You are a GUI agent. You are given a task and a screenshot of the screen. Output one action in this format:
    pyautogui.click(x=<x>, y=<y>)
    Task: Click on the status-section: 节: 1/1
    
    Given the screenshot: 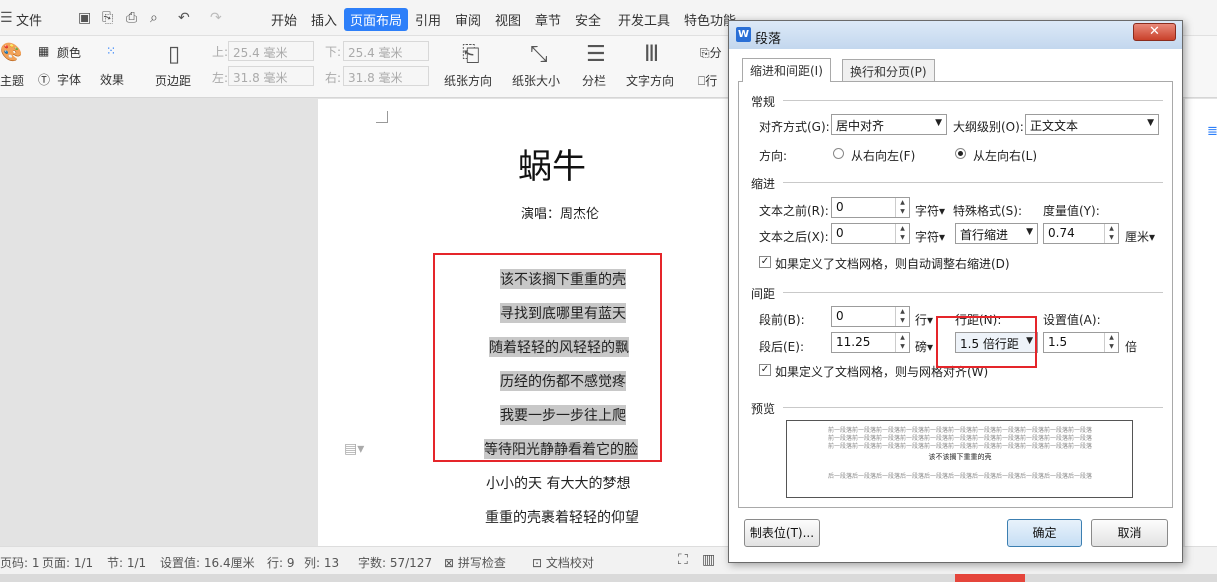 What is the action you would take?
    pyautogui.click(x=126, y=562)
    